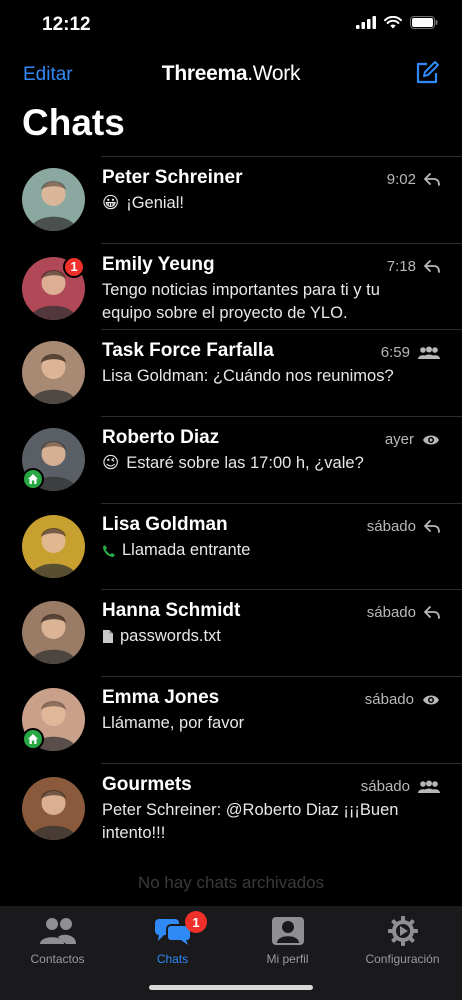 The width and height of the screenshot is (462, 1000). Describe the element at coordinates (170, 636) in the screenshot. I see `chat-message: passwords.txt` at that location.